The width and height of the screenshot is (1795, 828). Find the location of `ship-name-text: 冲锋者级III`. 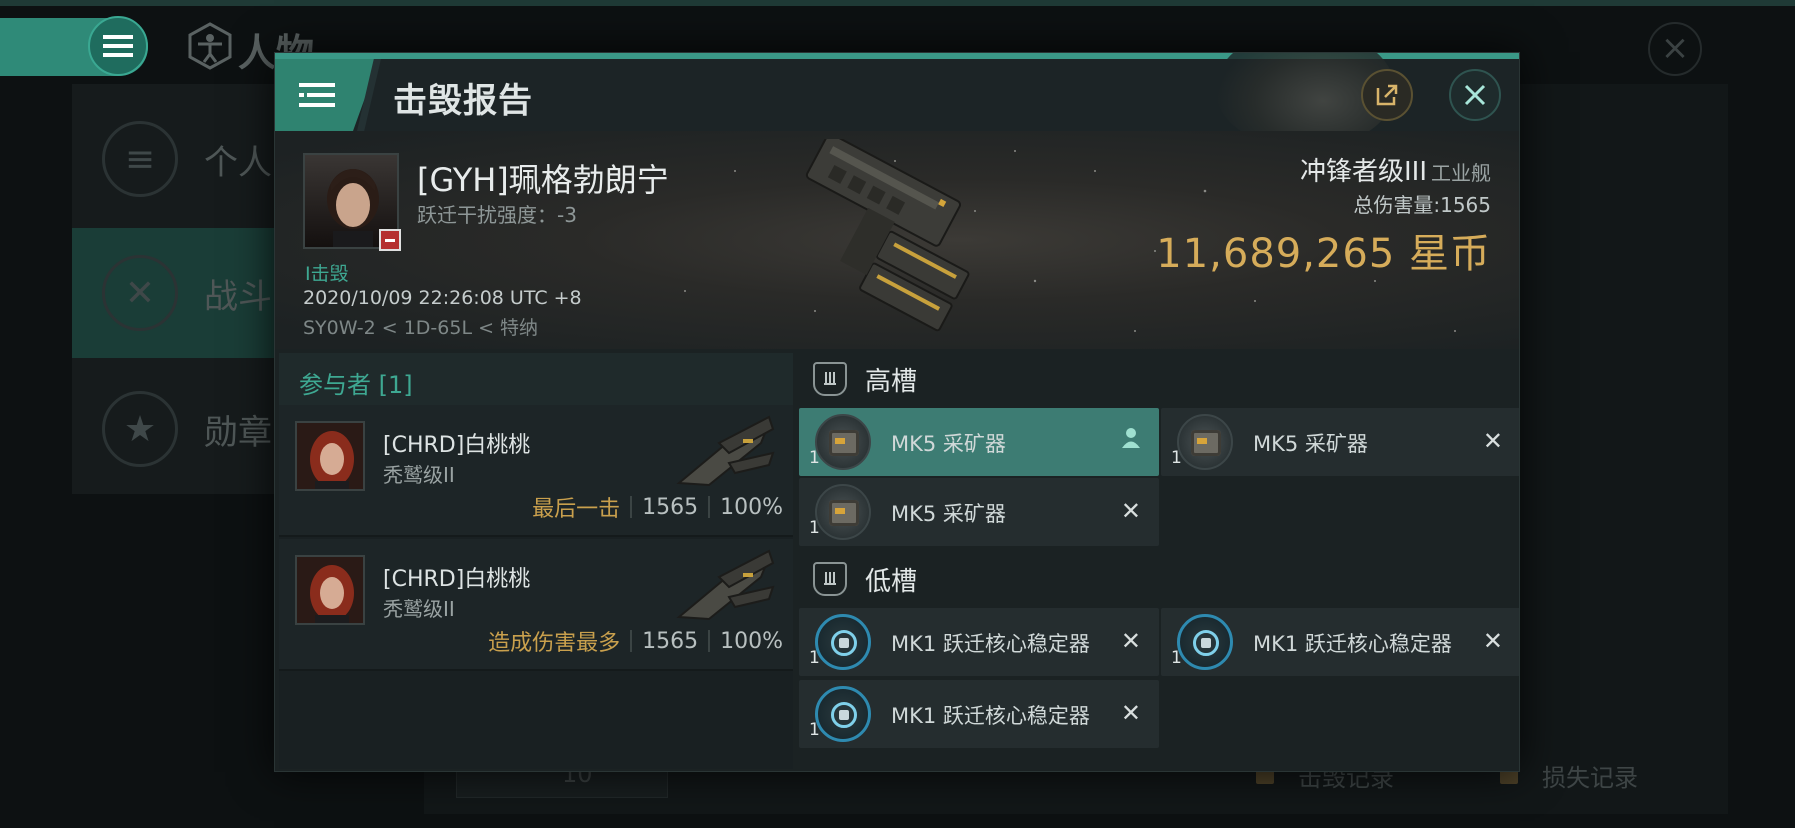

ship-name-text: 冲锋者级III is located at coordinates (1363, 172).